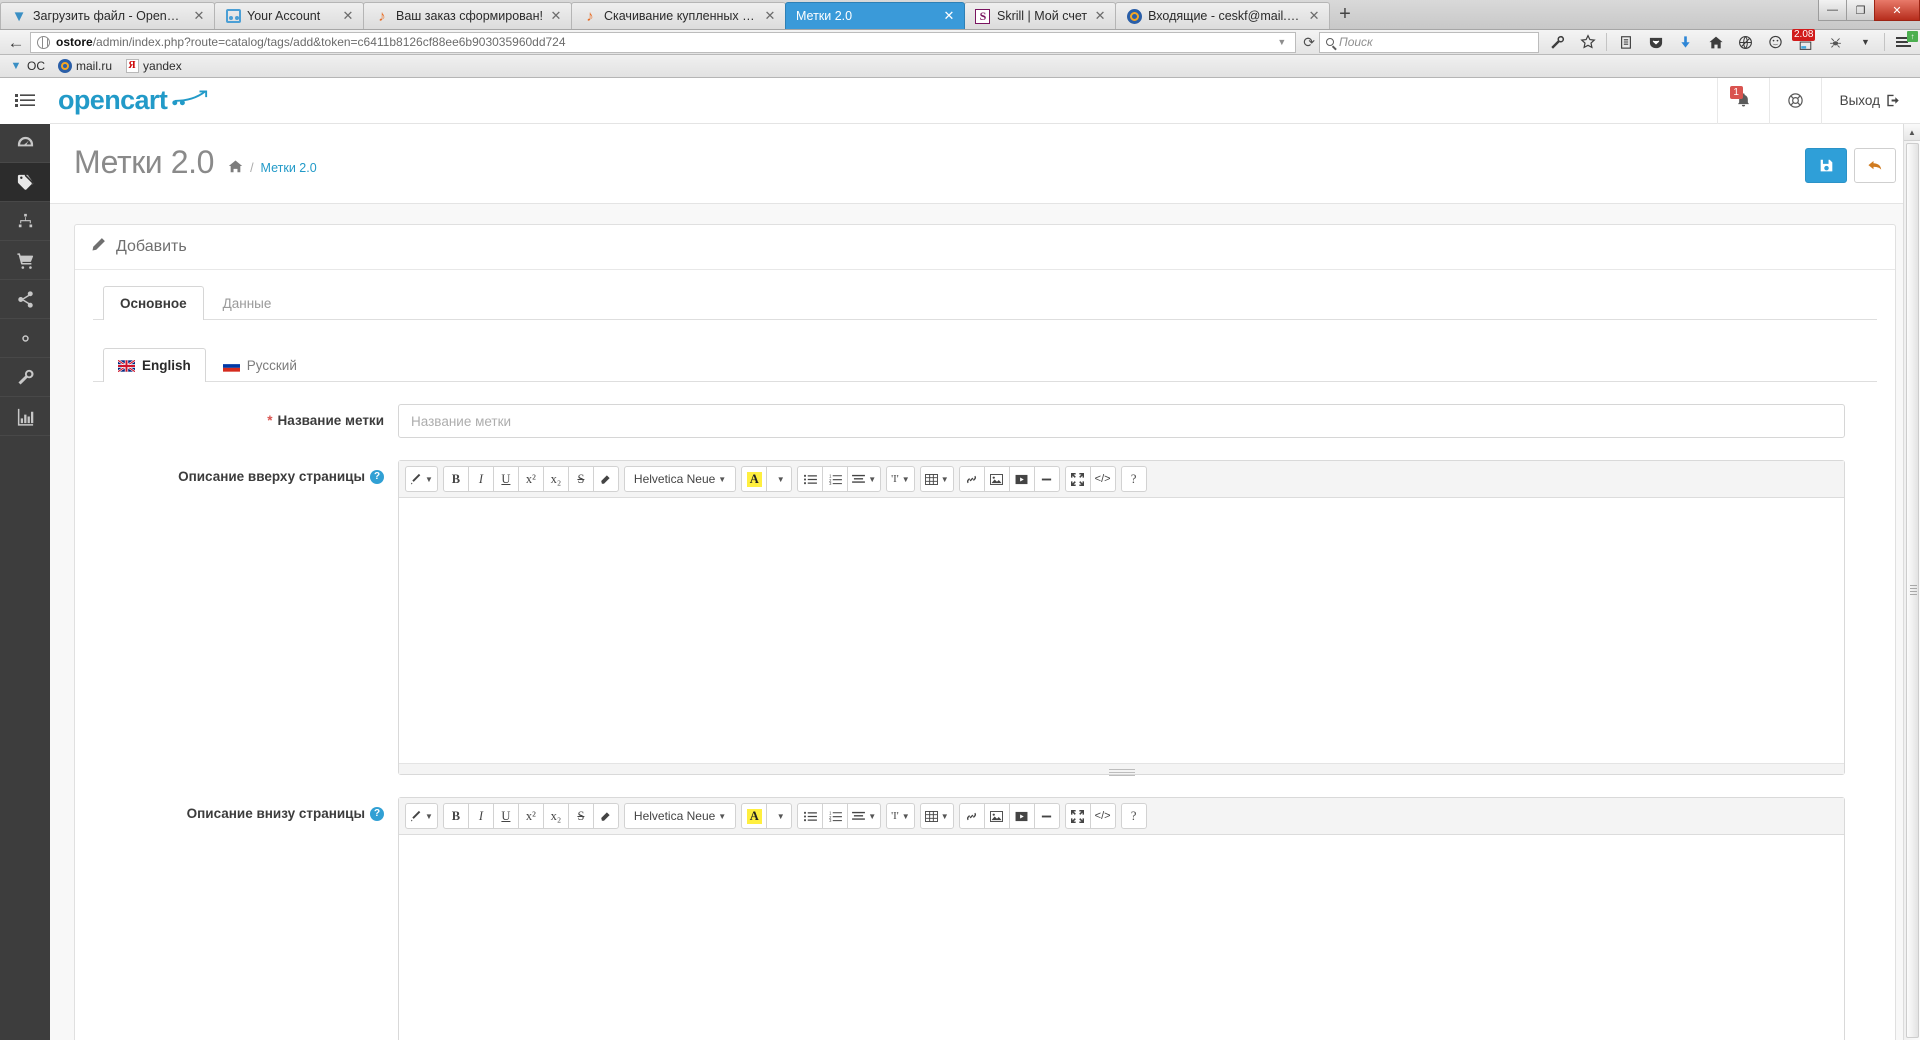 This screenshot has height=1040, width=1920. What do you see at coordinates (154, 365) in the screenshot?
I see `lang-tab-english: English` at bounding box center [154, 365].